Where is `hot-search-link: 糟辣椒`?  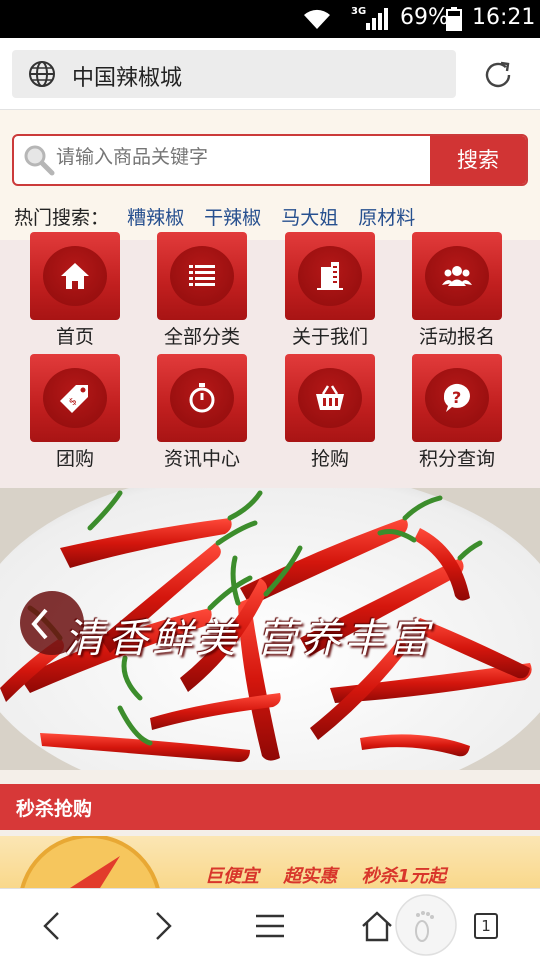
hot-search-link: 糟辣椒 is located at coordinates (155, 218).